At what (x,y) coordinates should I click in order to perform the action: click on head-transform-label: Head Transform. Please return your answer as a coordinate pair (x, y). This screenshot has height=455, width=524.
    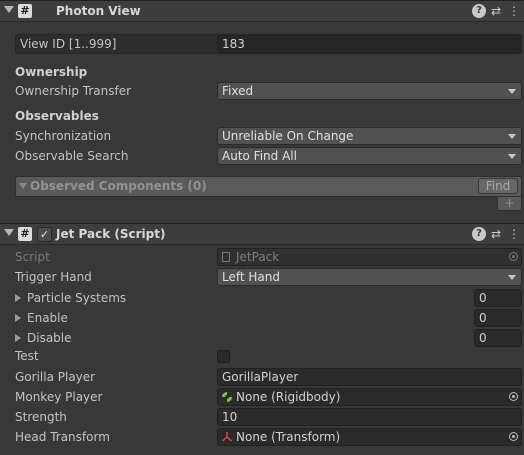
    Looking at the image, I should click on (62, 437).